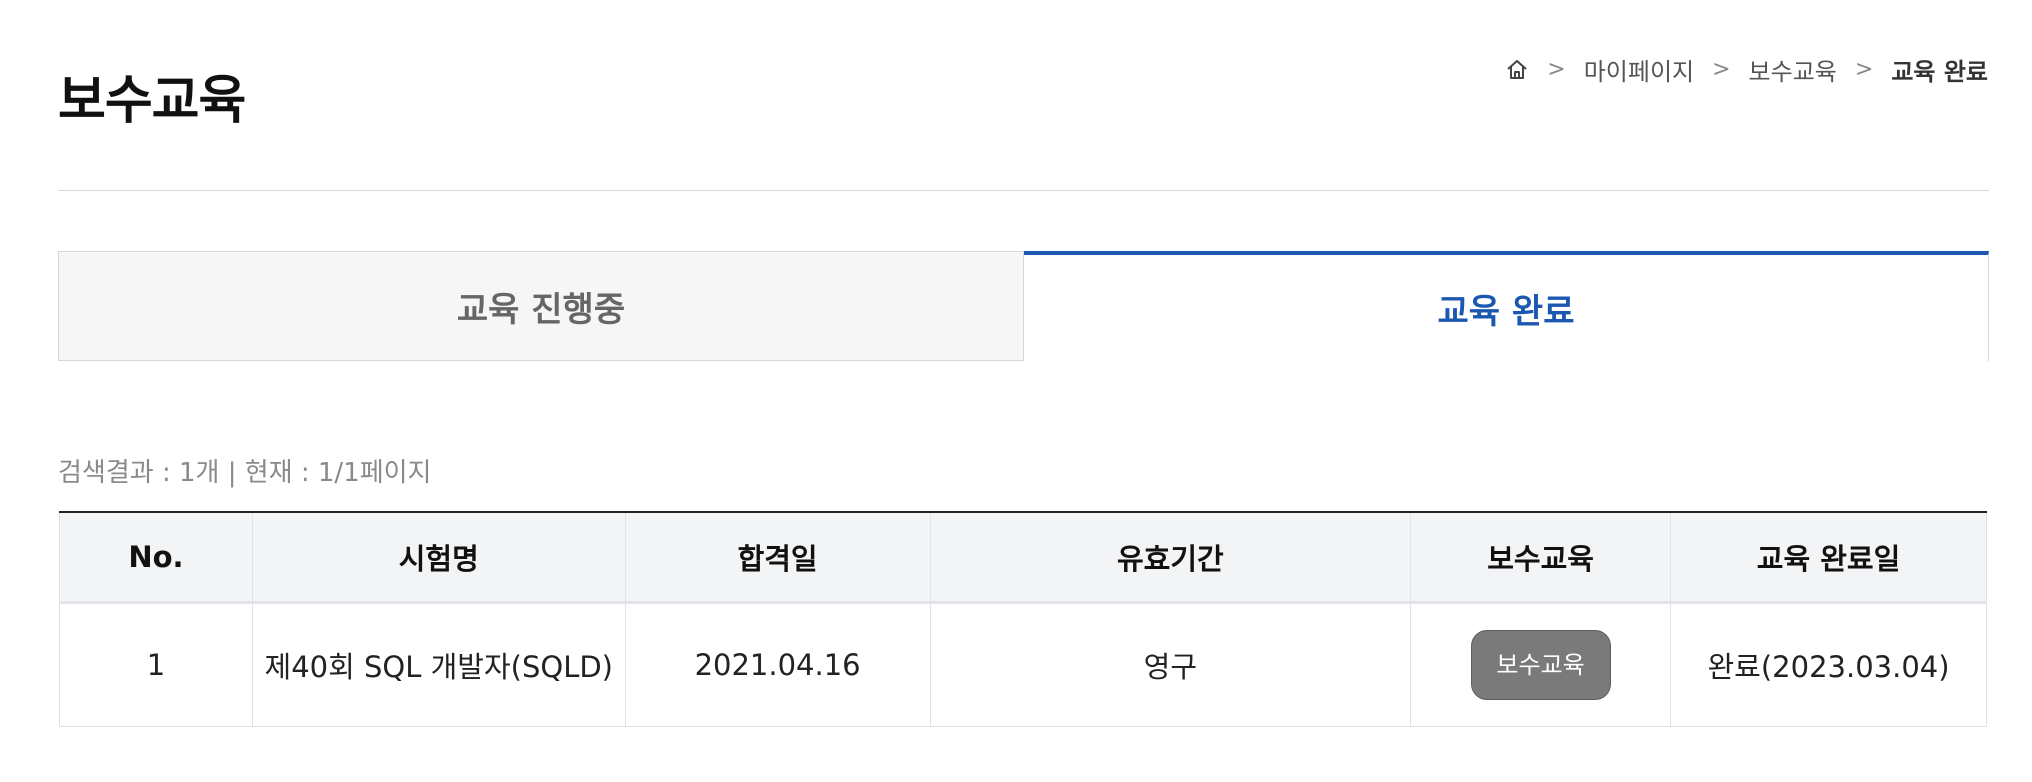  Describe the element at coordinates (156, 558) in the screenshot. I see `column-header-no: No.` at that location.